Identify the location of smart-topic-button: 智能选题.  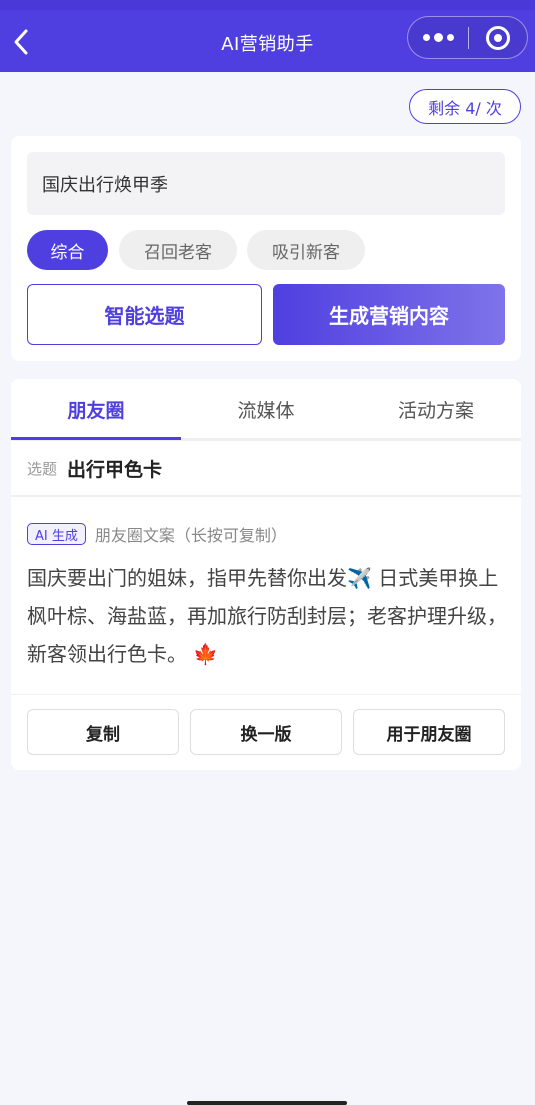
(144, 314).